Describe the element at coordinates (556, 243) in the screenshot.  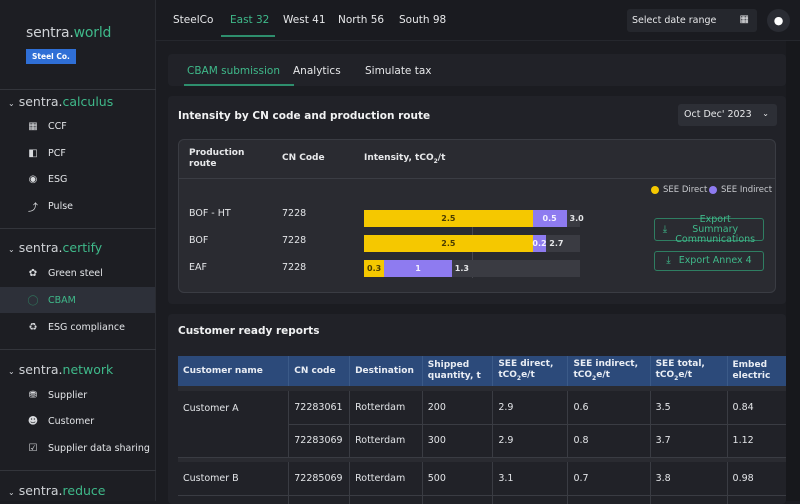
I see `bar-total-label: 2.7` at that location.